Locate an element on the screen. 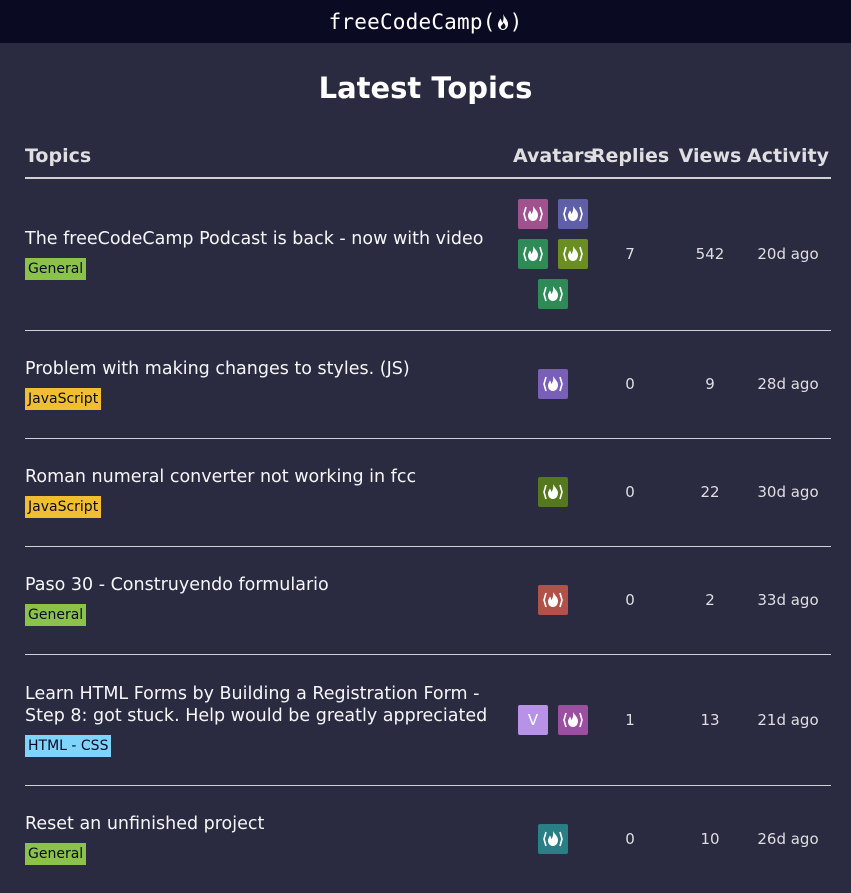 The height and width of the screenshot is (893, 851). view-count: 22 is located at coordinates (710, 492).